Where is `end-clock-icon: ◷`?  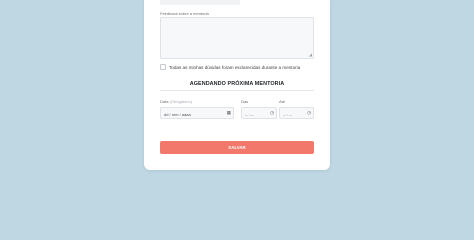
end-clock-icon: ◷ is located at coordinates (309, 113).